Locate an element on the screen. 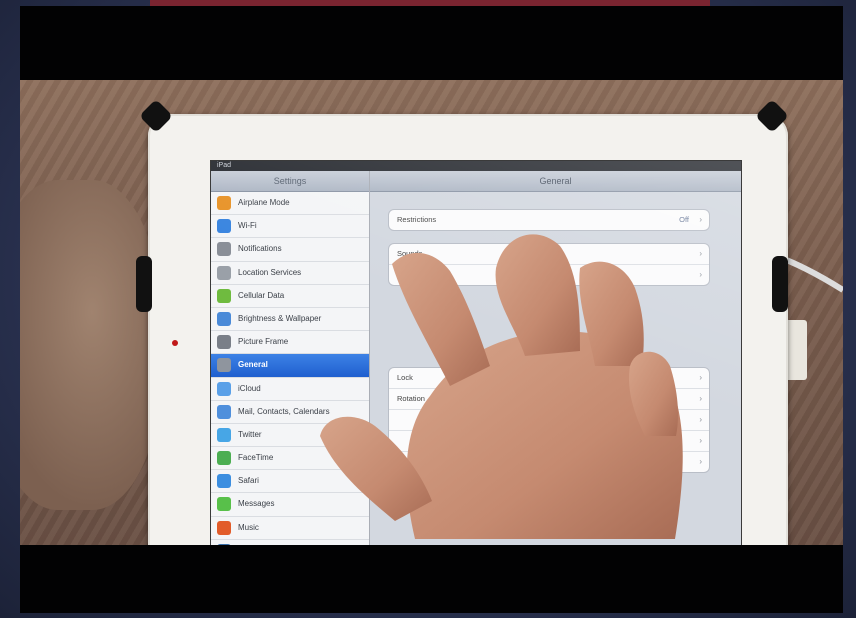 The image size is (856, 618). charger-plug is located at coordinates (796, 350).